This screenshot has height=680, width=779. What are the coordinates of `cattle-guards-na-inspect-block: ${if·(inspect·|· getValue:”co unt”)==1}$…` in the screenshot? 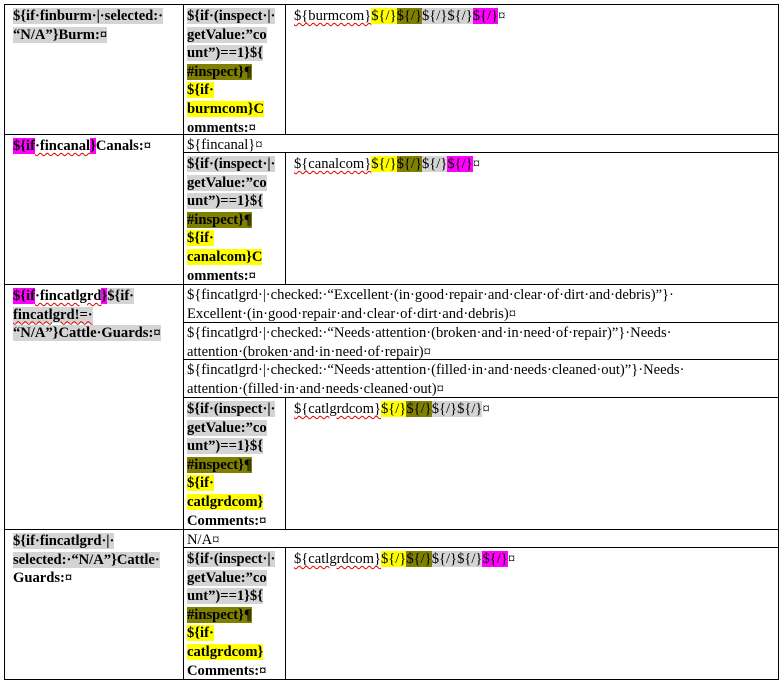 It's located at (231, 615).